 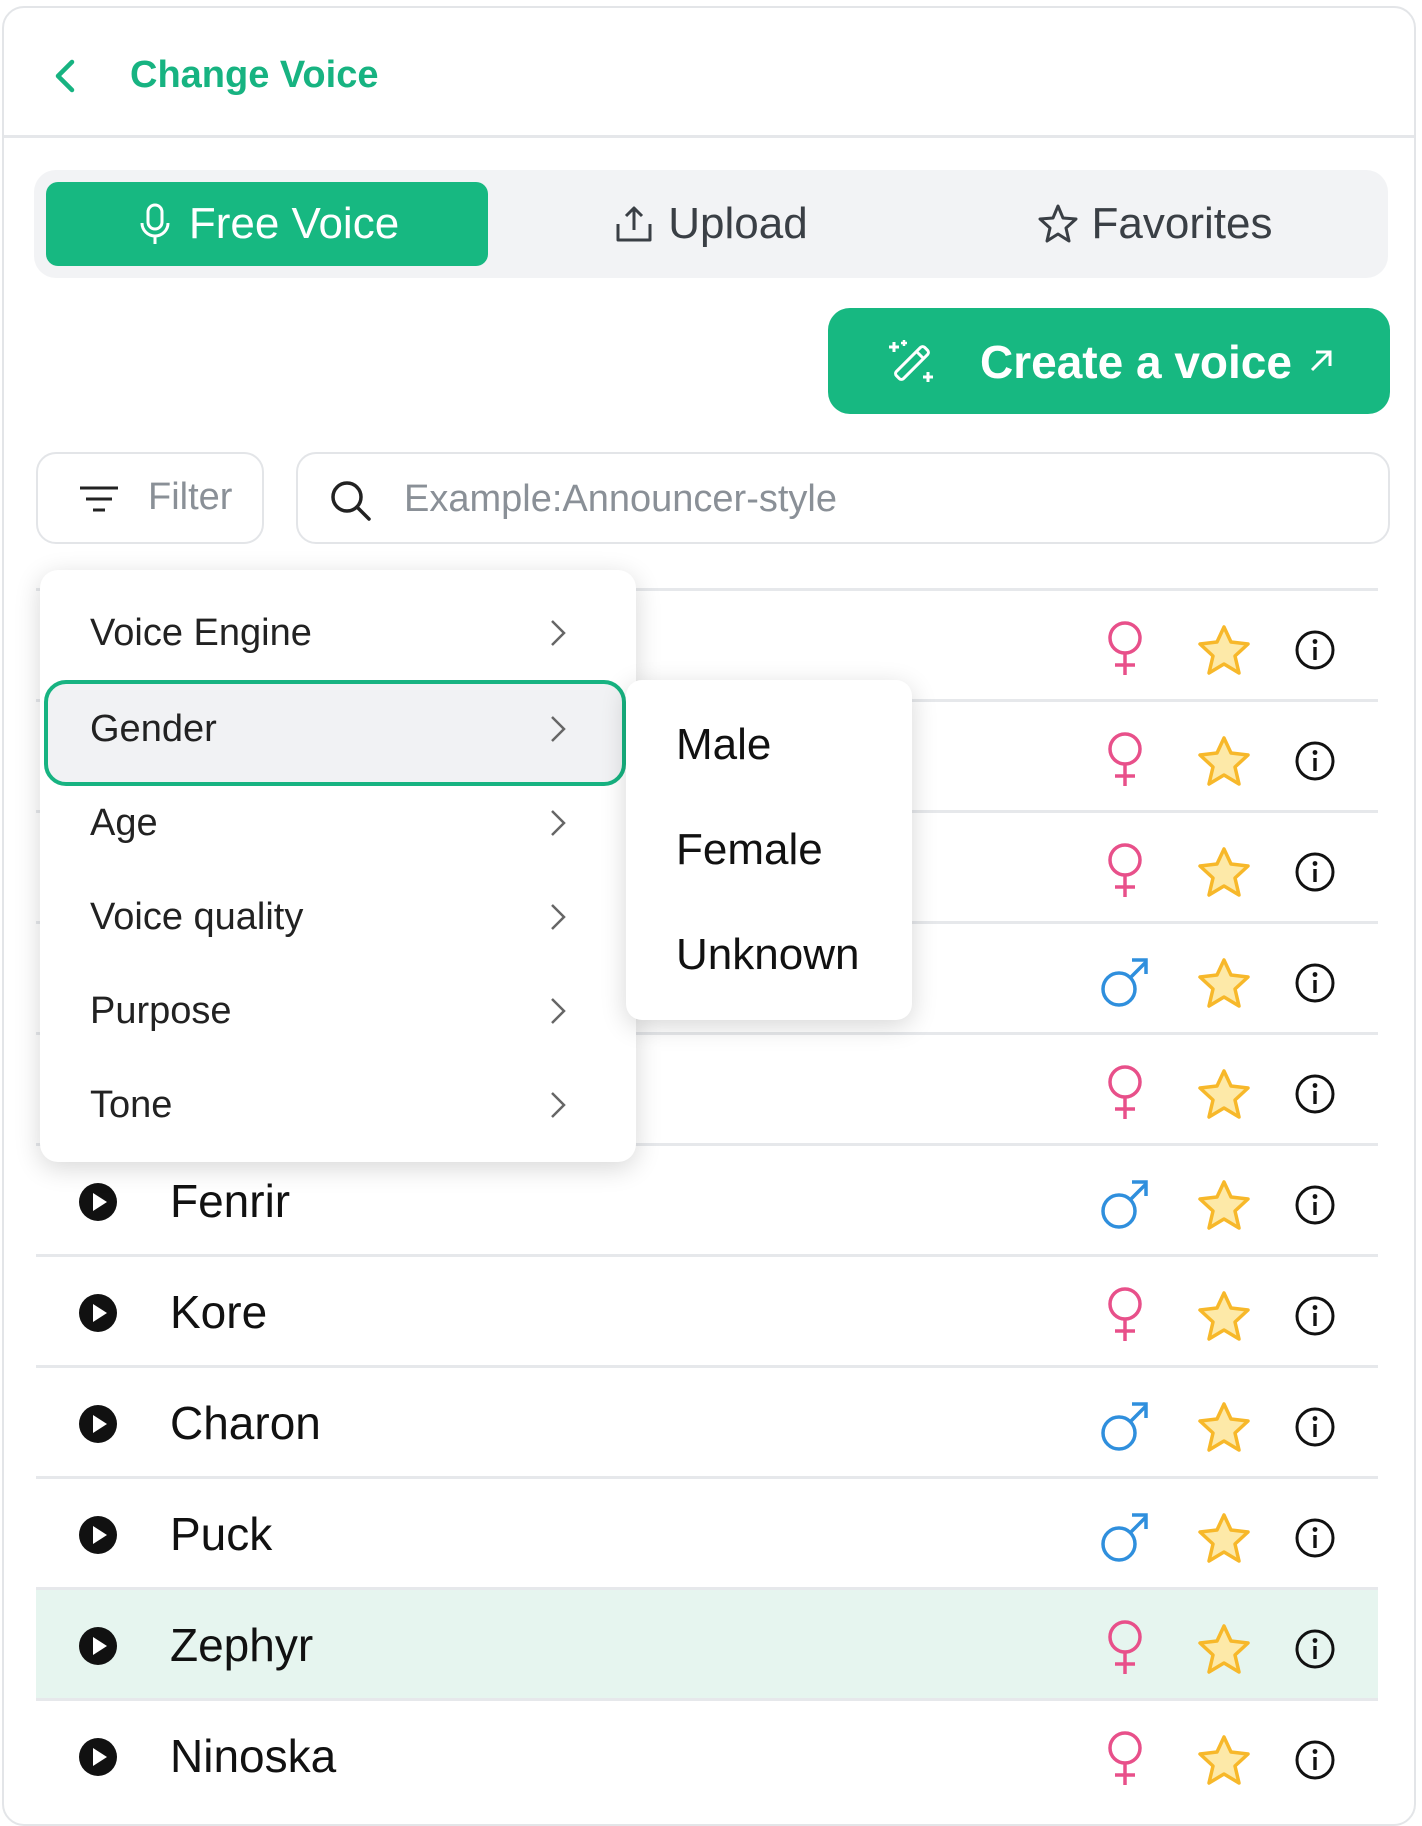 I want to click on filter-menu-item-tone: Tone, so click(x=338, y=1105).